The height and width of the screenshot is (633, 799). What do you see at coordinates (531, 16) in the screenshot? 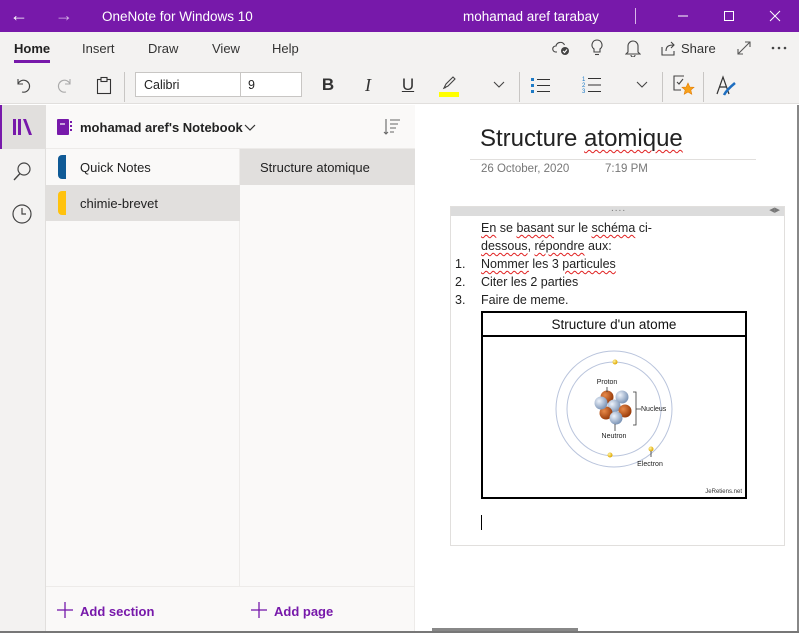
I see `account-name: mohamad aref tarabay` at bounding box center [531, 16].